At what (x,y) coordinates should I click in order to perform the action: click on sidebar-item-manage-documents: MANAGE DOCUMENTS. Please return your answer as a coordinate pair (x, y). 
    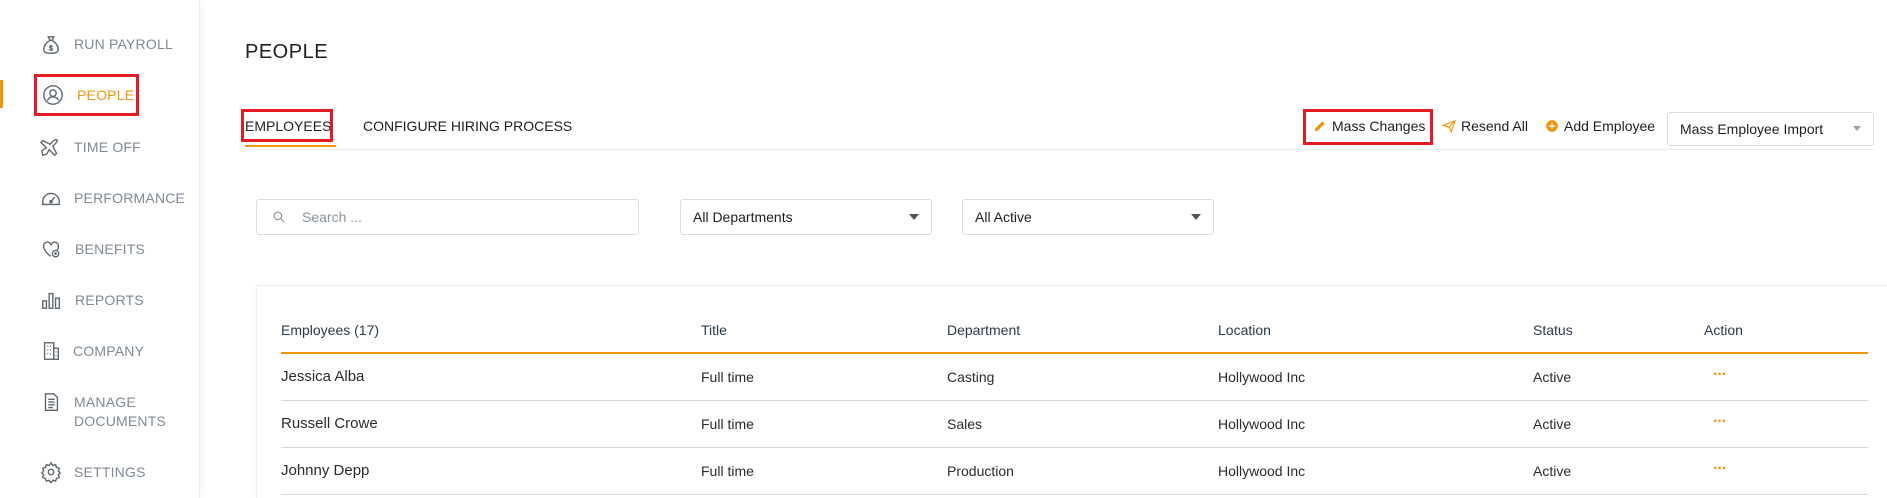
    Looking at the image, I should click on (100, 411).